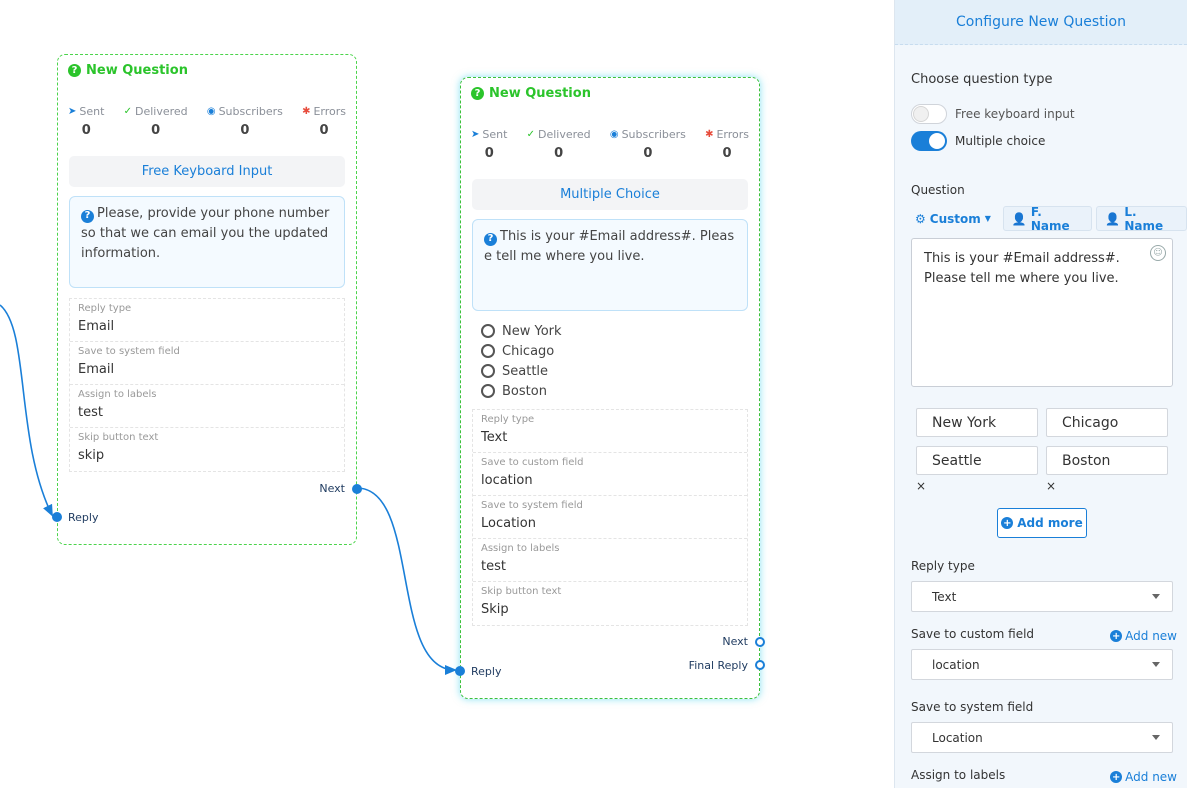 The image size is (1187, 788). I want to click on choice-item: Seattle, so click(521, 371).